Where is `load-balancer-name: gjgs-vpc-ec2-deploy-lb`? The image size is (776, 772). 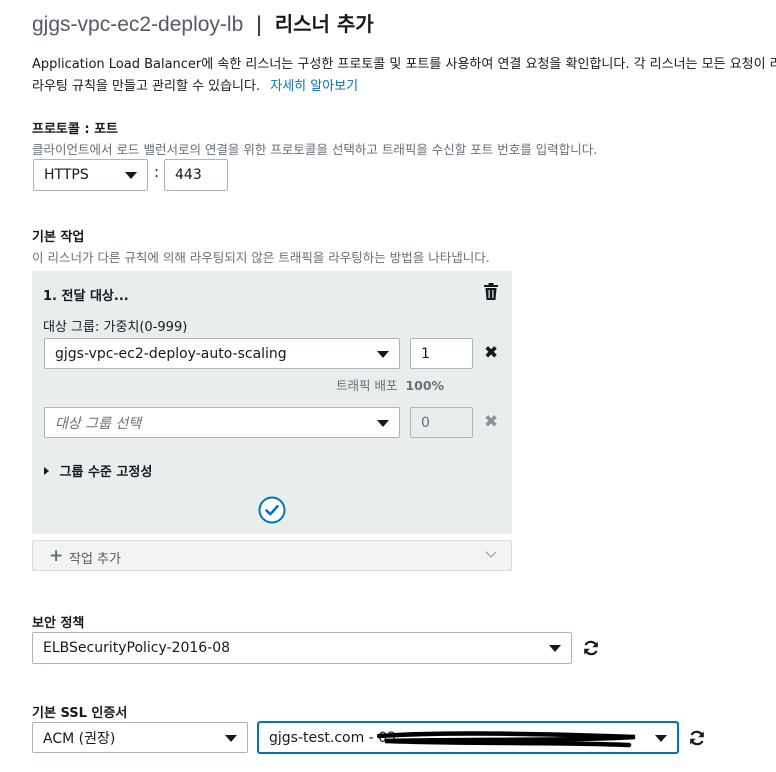
load-balancer-name: gjgs-vpc-ec2-deploy-lb is located at coordinates (138, 24).